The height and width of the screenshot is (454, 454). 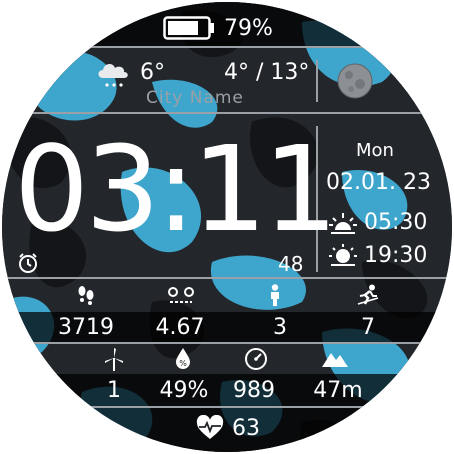 I want to click on moon-phase-icon, so click(x=355, y=81).